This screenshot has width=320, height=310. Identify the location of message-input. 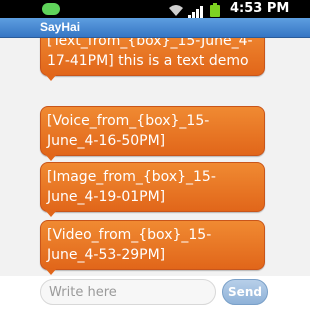
(128, 292).